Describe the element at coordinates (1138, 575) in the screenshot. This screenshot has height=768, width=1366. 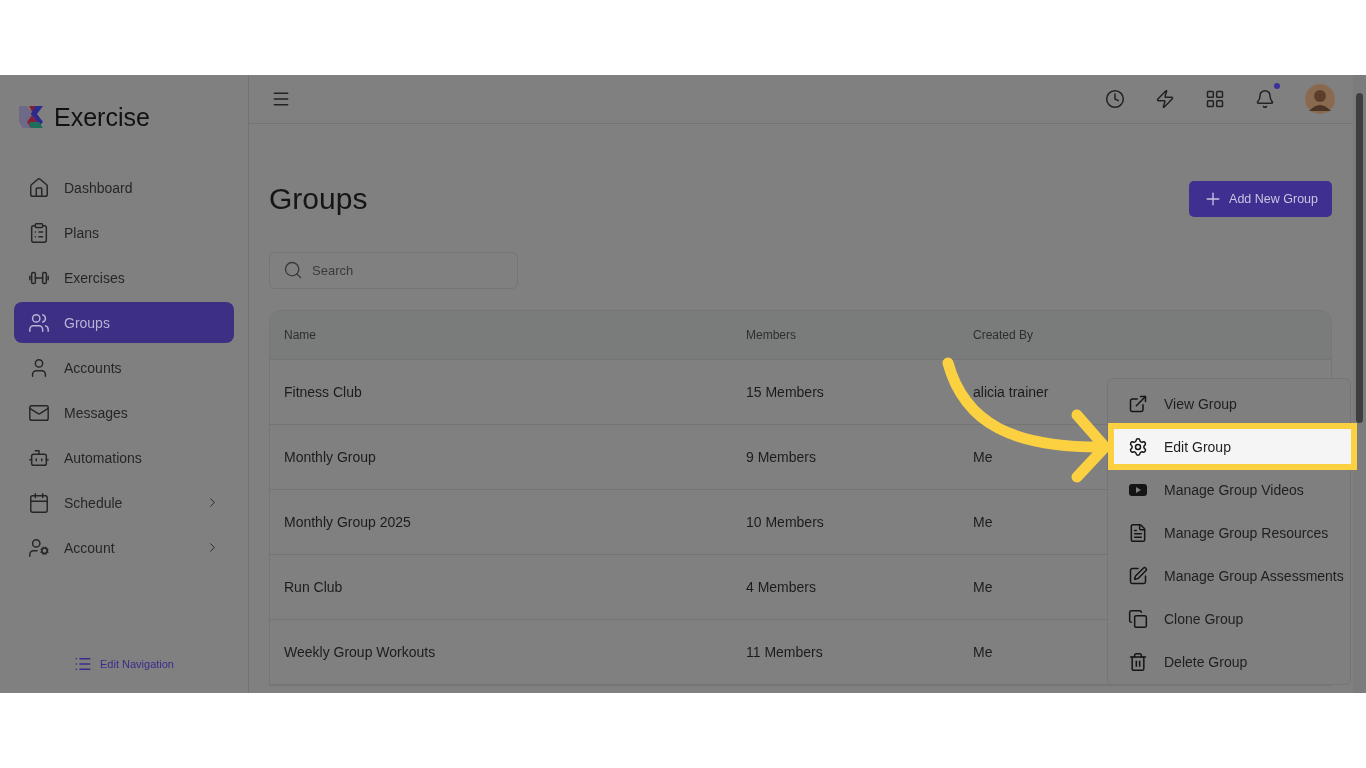
I see `edit-icon` at that location.